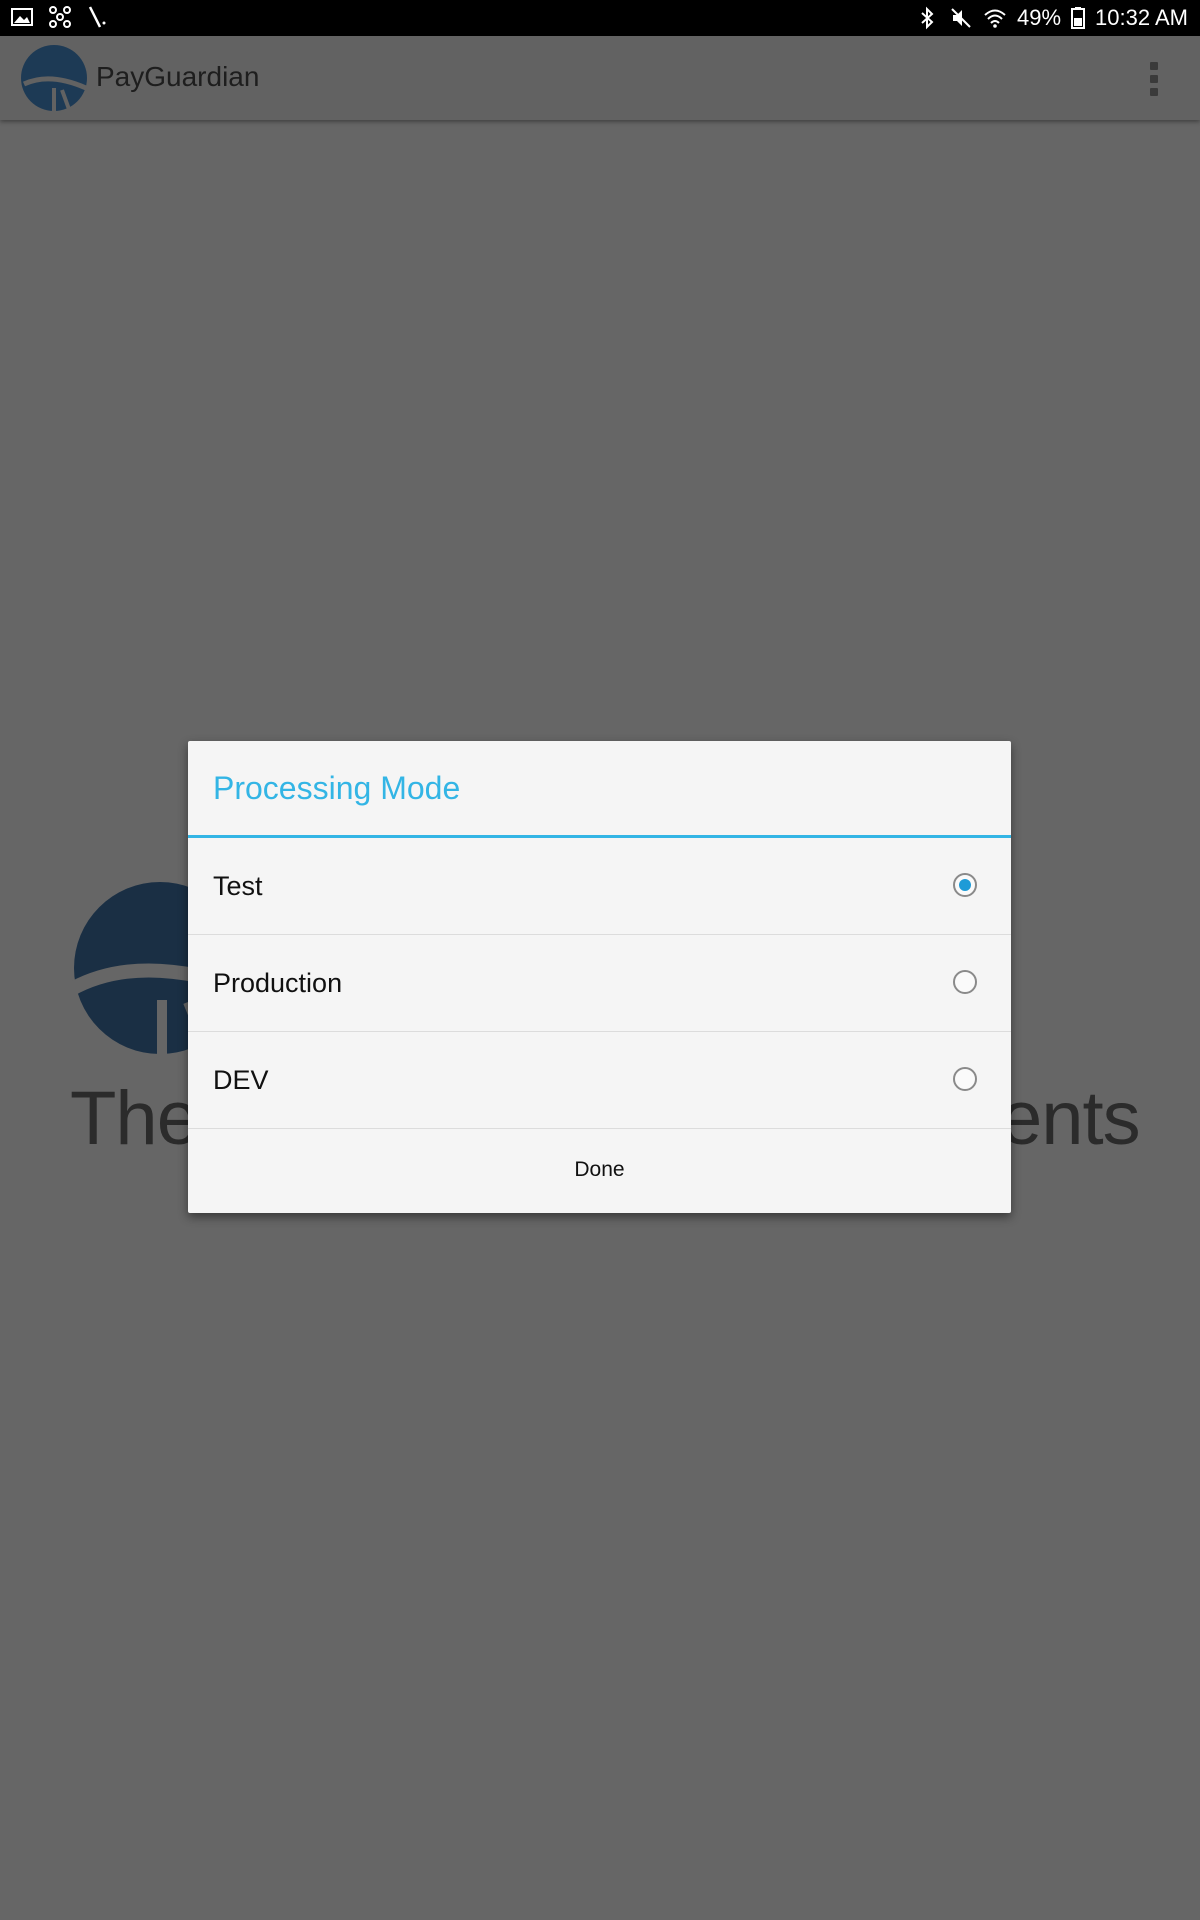 The image size is (1200, 1920). Describe the element at coordinates (1039, 17) in the screenshot. I see `battery-percent: 49%` at that location.